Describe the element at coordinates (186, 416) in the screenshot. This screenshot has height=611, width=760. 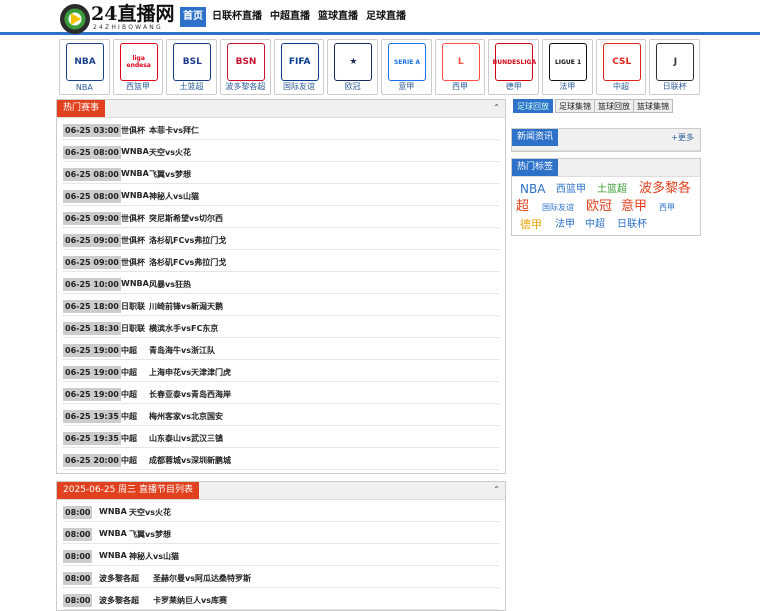
I see `match-title: 梅州客家vs北京国安` at that location.